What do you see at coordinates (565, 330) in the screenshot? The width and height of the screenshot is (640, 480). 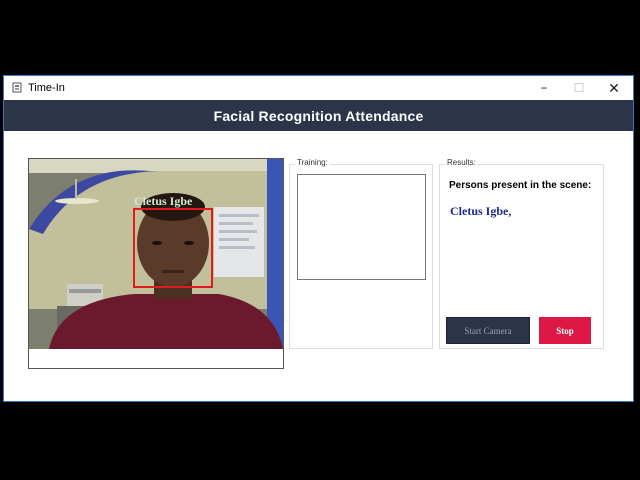 I see `stop-button: Stop` at bounding box center [565, 330].